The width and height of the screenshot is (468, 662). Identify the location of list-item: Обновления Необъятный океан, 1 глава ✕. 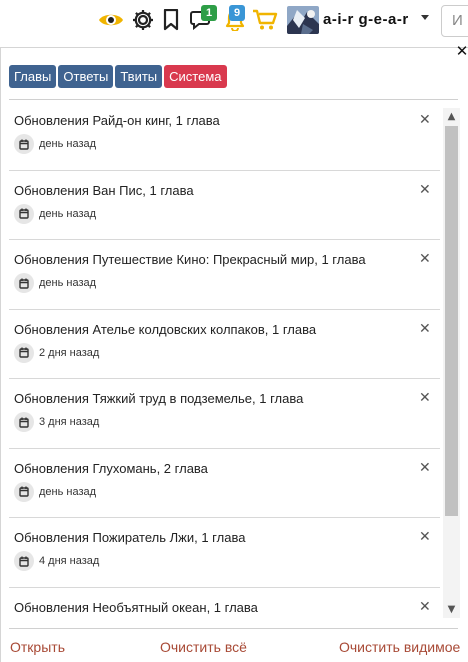
(224, 608).